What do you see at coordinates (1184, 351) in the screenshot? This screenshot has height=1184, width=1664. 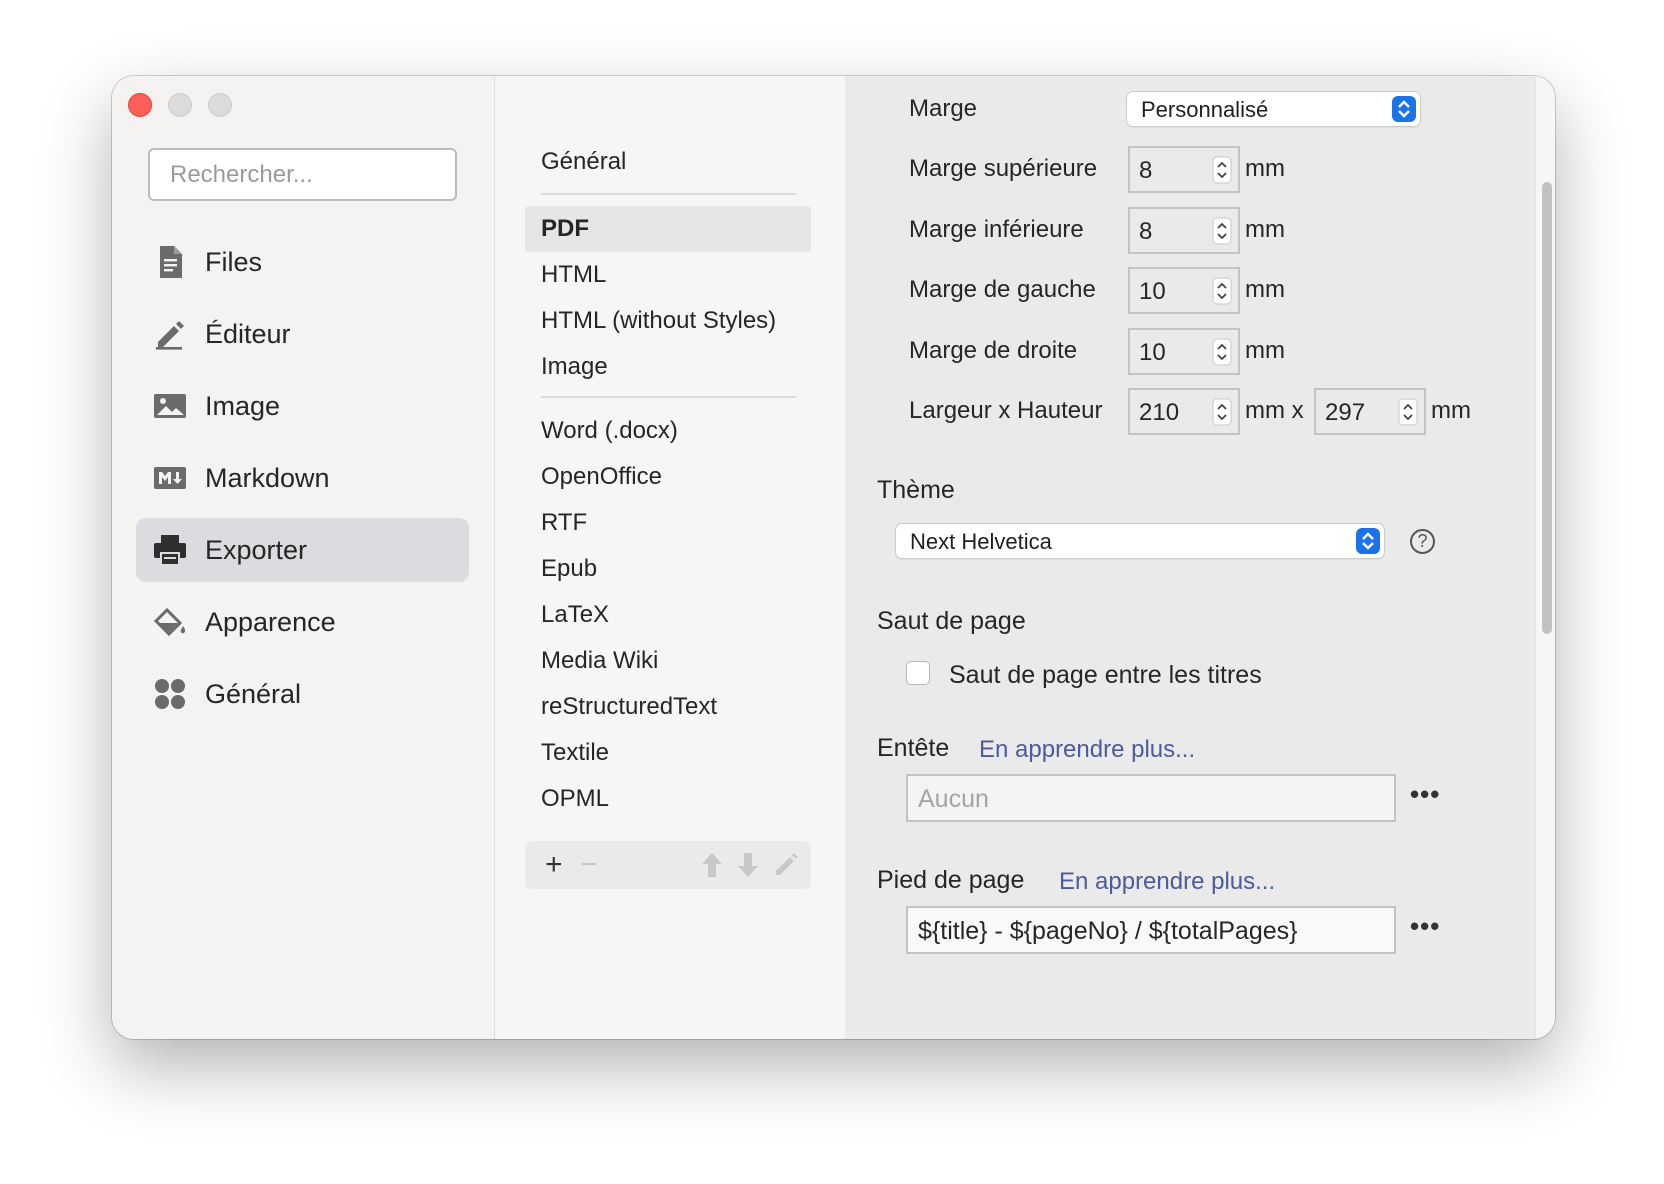 I see `right-margin-stepper: 10` at bounding box center [1184, 351].